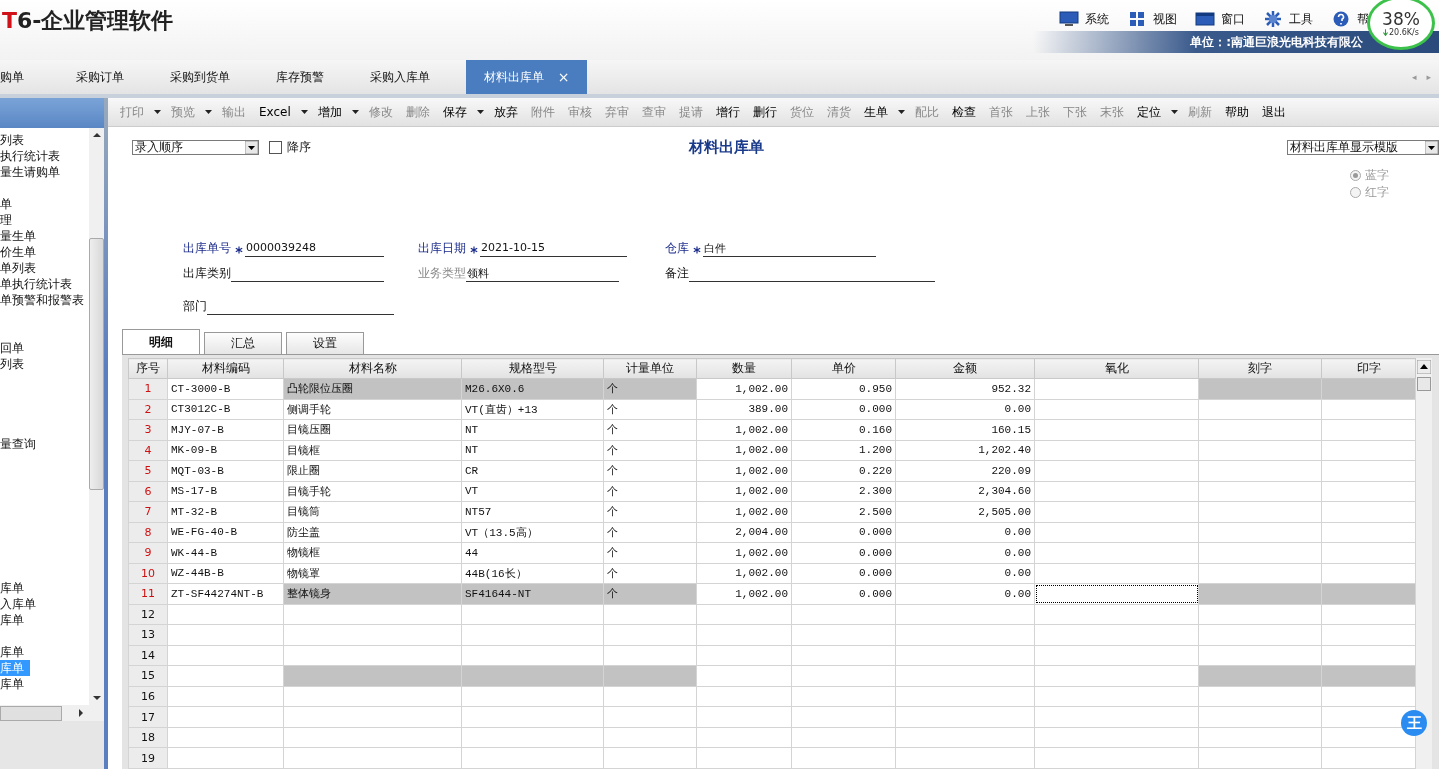  Describe the element at coordinates (875, 112) in the screenshot. I see `toolbar-button: 生单` at that location.